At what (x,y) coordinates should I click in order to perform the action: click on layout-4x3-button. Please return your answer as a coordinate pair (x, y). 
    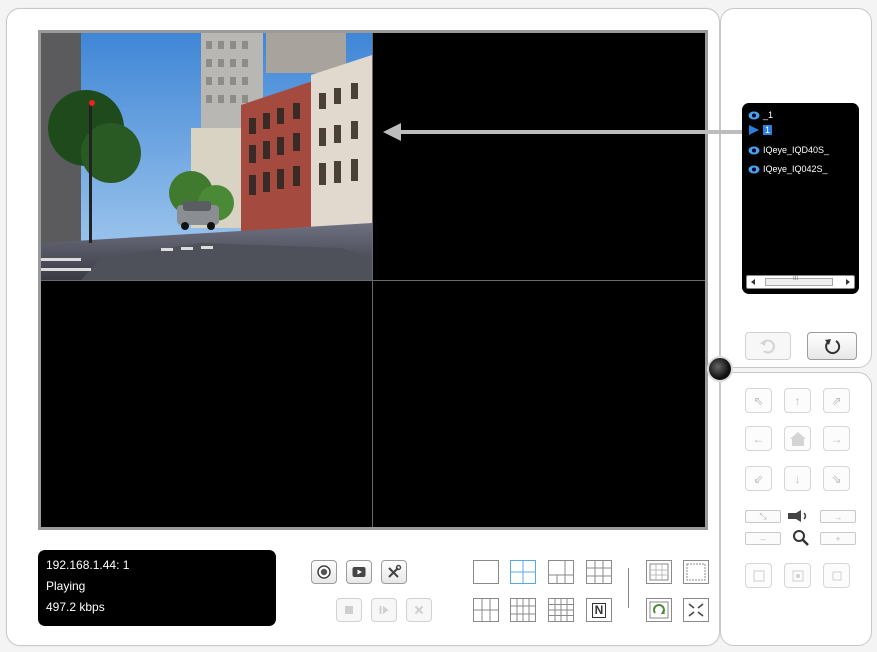
    Looking at the image, I should click on (523, 610).